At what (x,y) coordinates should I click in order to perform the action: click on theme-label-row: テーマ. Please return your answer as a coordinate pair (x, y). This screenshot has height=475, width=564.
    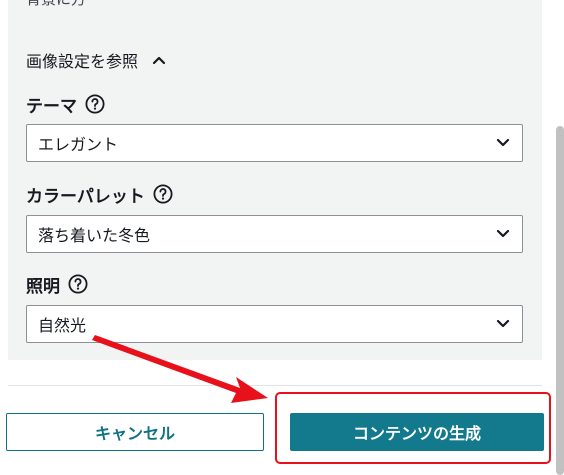
    Looking at the image, I should click on (65, 104).